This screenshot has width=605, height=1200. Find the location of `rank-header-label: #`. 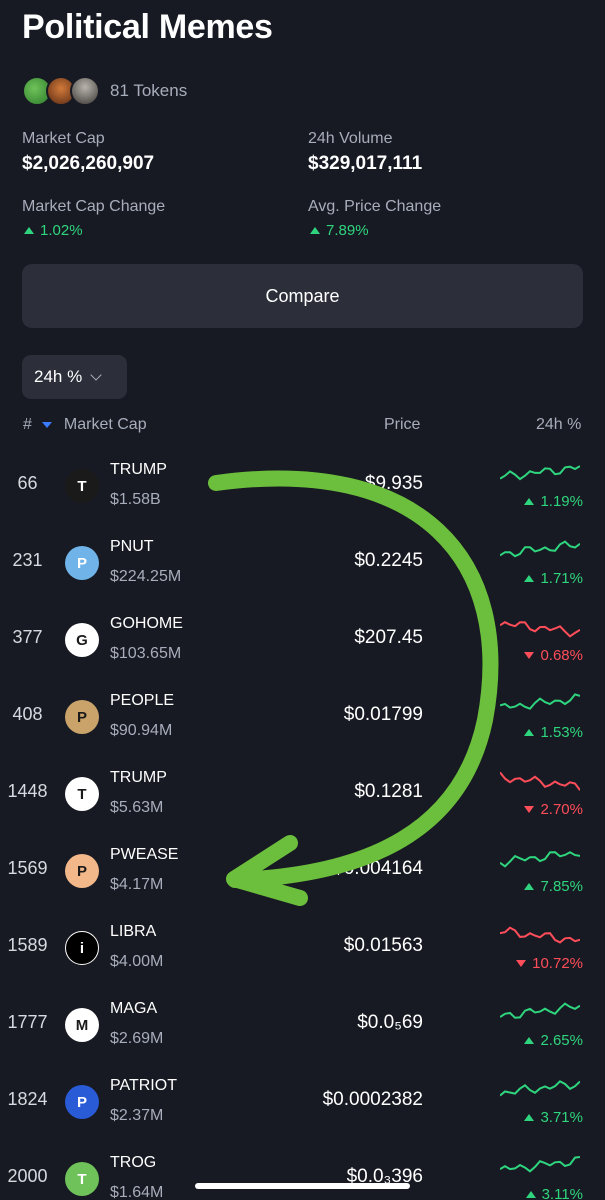

rank-header-label: # is located at coordinates (27, 424).